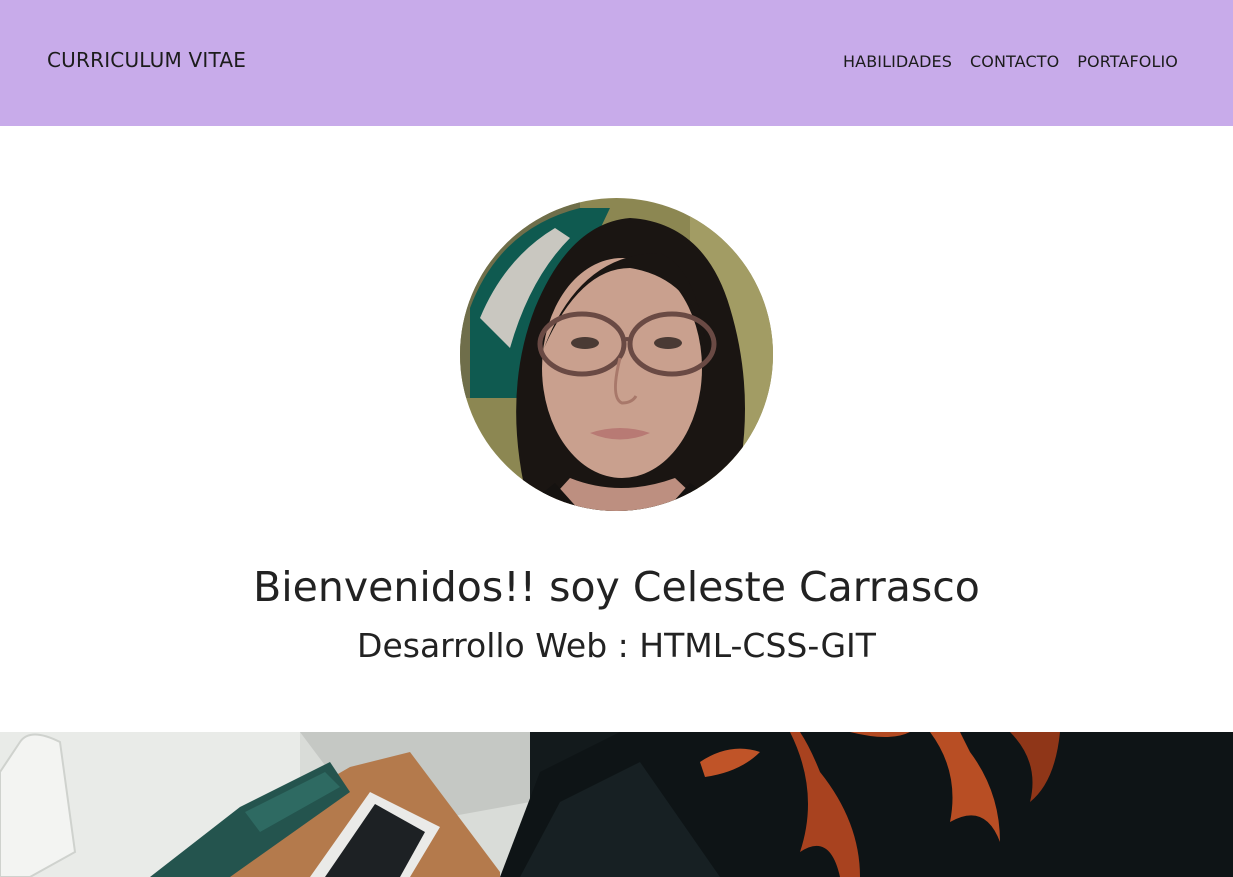 The image size is (1233, 877). Describe the element at coordinates (897, 61) in the screenshot. I see `nav-link-habilidades: HABILIDADES` at that location.